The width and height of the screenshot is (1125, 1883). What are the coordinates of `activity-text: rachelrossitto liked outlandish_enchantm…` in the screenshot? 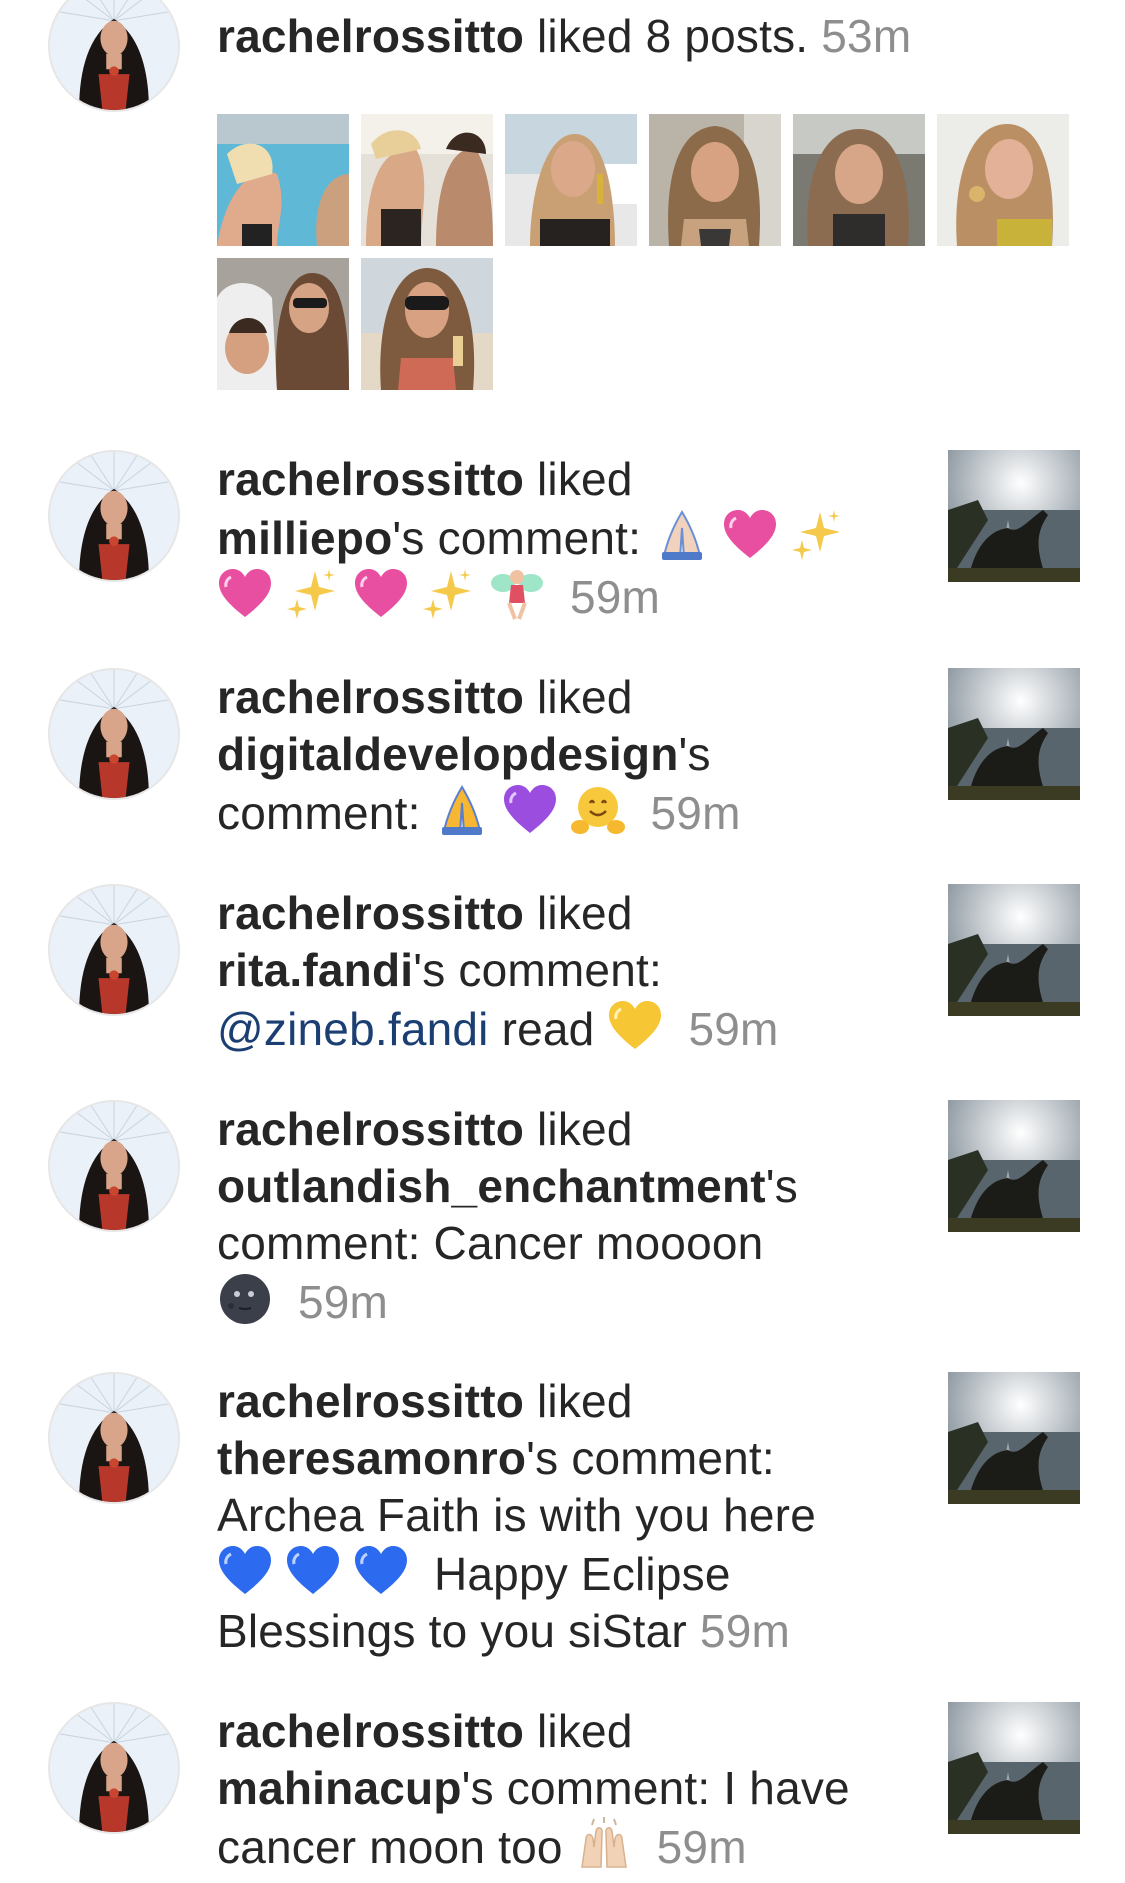 It's located at (567, 1216).